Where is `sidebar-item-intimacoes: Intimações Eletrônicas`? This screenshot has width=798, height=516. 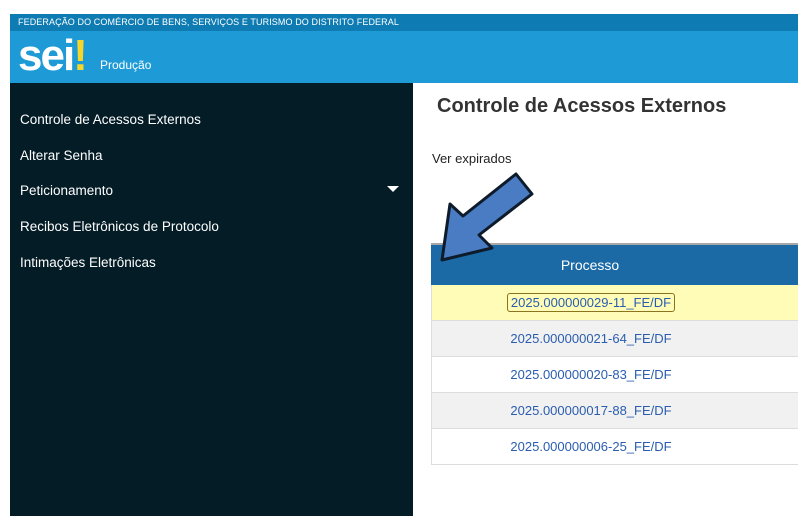 sidebar-item-intimacoes: Intimações Eletrônicas is located at coordinates (88, 262).